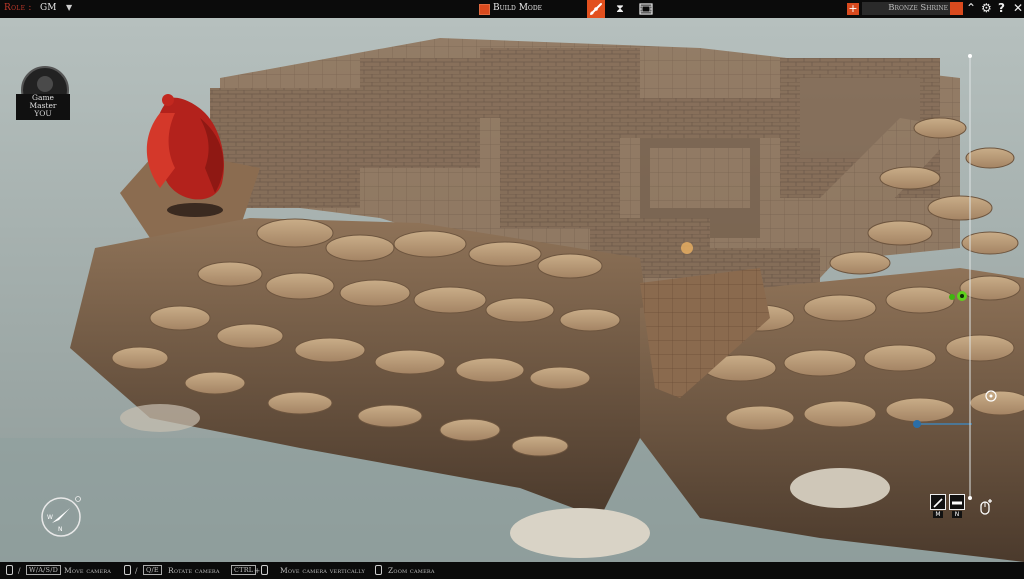  What do you see at coordinates (938, 514) in the screenshot?
I see `line-tool-hotkey: M` at bounding box center [938, 514].